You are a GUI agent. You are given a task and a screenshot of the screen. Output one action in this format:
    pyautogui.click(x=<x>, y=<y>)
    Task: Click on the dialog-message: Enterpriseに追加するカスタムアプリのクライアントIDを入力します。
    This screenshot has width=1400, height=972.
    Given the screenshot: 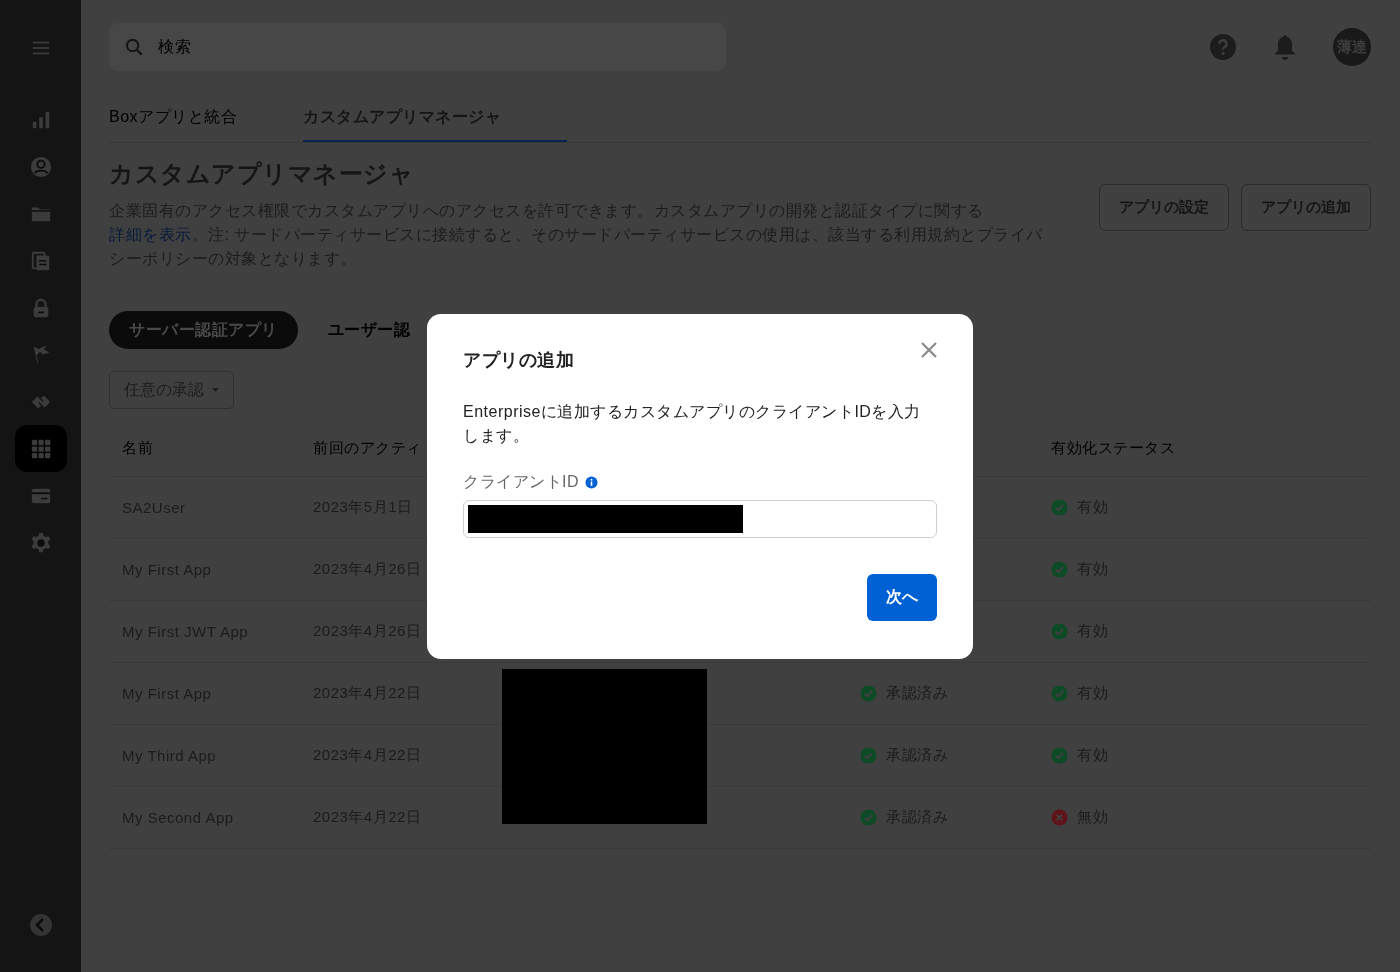 What is the action you would take?
    pyautogui.click(x=692, y=424)
    